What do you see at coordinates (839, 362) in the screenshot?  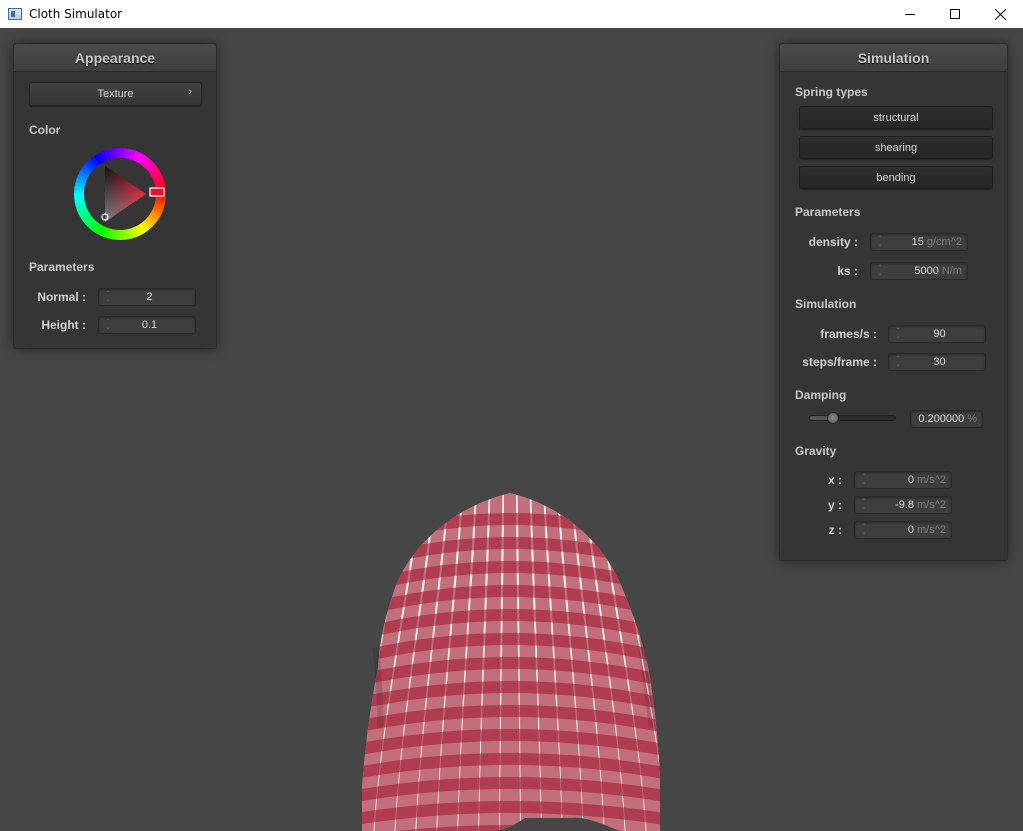 I see `steps-label: steps/frame :` at bounding box center [839, 362].